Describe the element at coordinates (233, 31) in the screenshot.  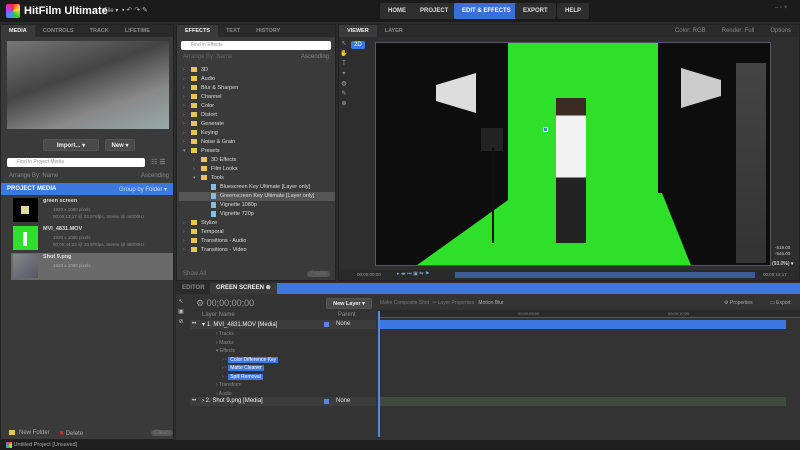
I see `tab-text: TEXT` at that location.